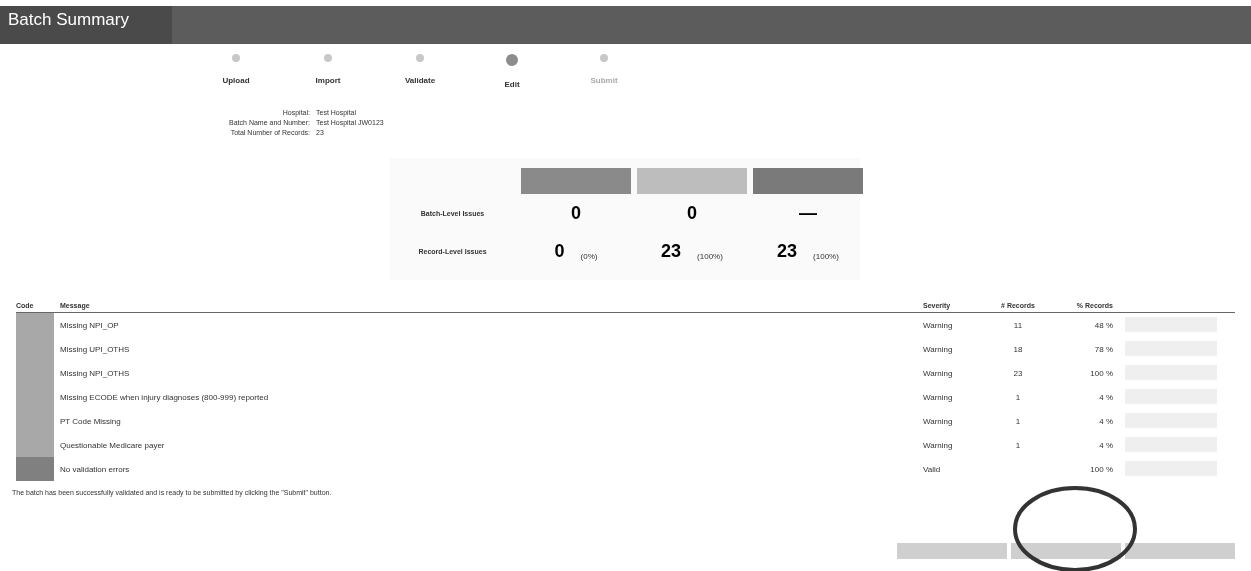  I want to click on step-label: Upload, so click(236, 80).